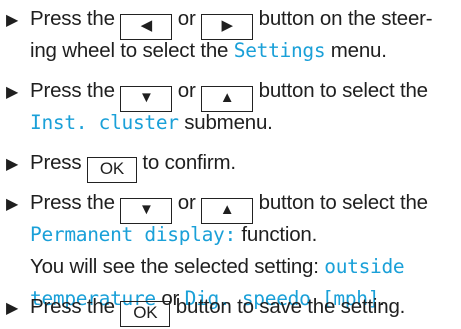 This screenshot has height=329, width=461. Describe the element at coordinates (133, 234) in the screenshot. I see `permanent-display-function-name: Permanent display:` at that location.